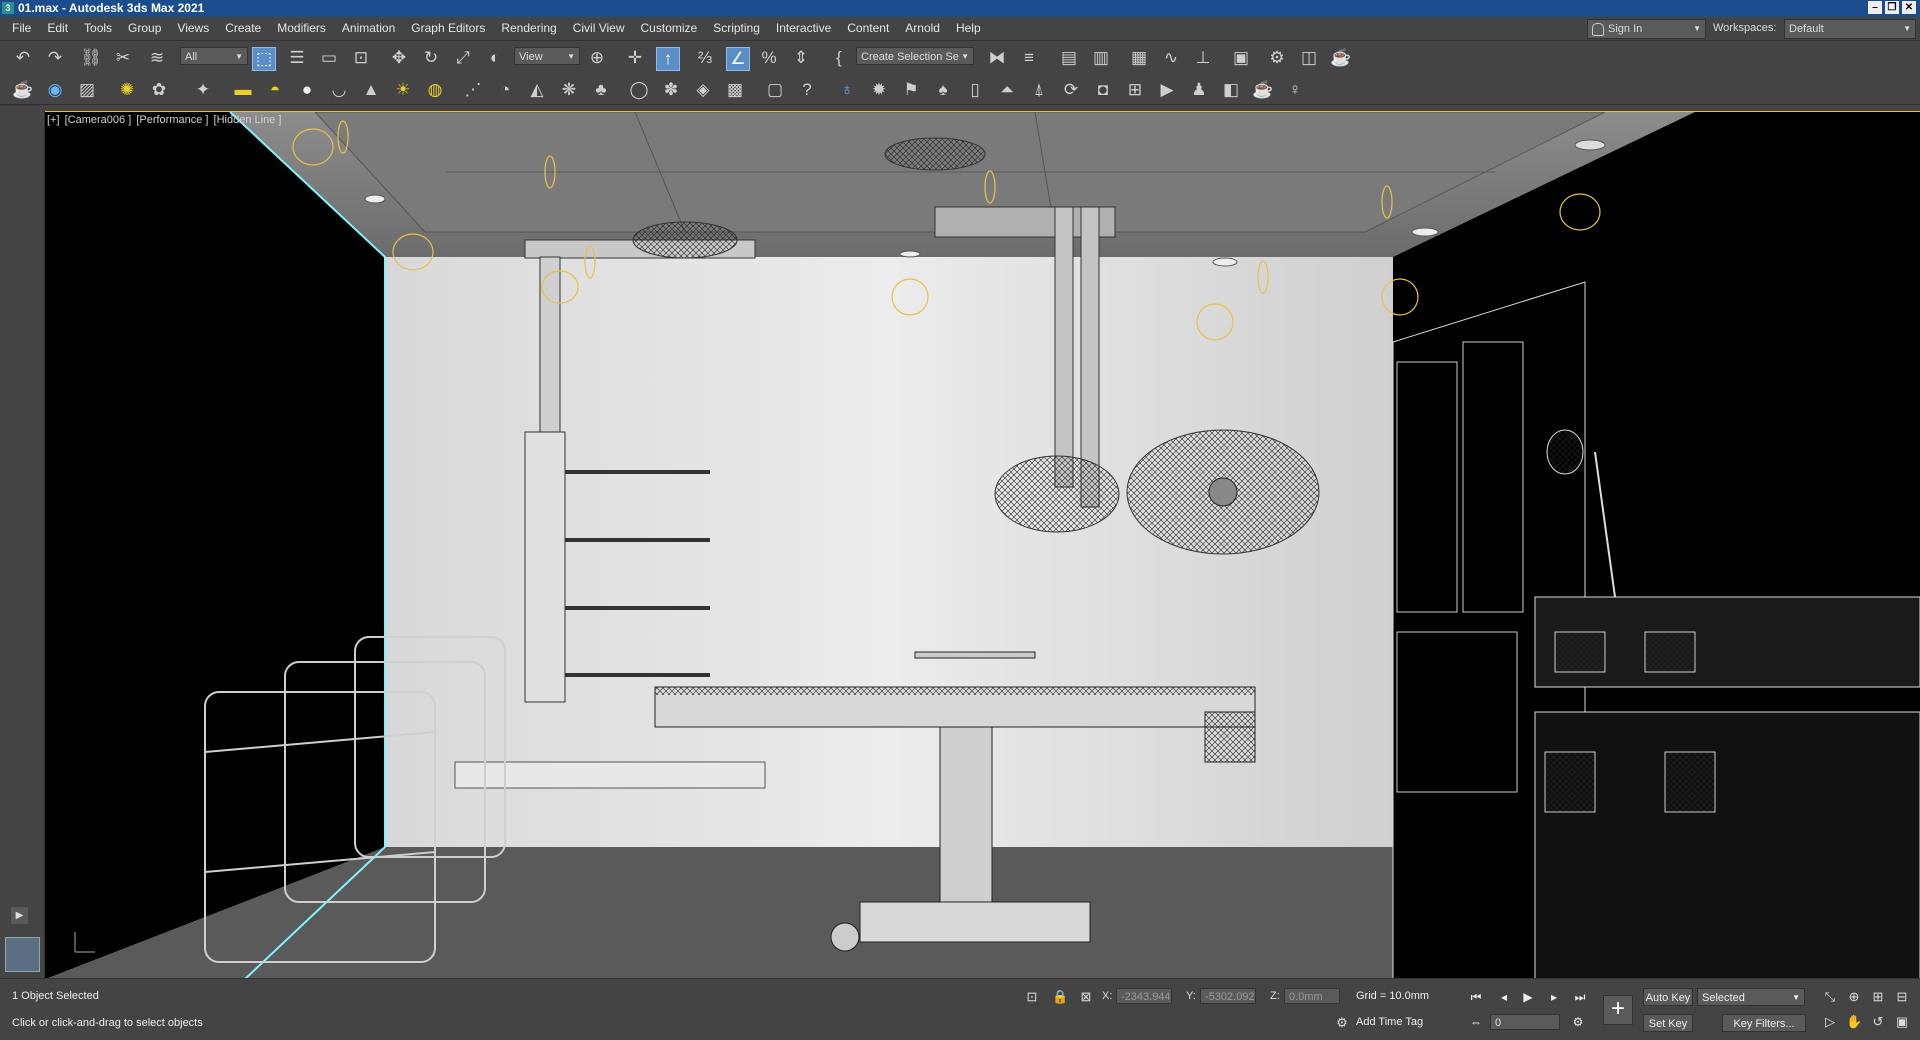 The height and width of the screenshot is (1040, 1920). Describe the element at coordinates (1830, 1022) in the screenshot. I see `field-of-view-icon: ▷` at that location.